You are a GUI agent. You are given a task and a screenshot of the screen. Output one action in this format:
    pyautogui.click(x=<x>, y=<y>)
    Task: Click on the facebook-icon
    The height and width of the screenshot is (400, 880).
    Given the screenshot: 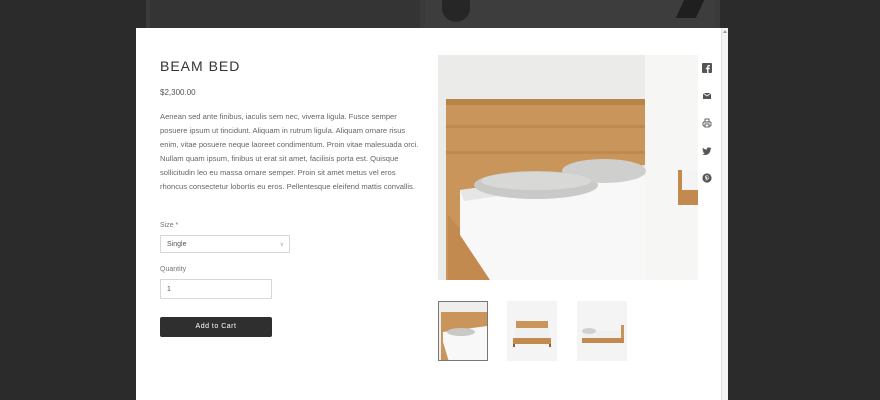 What is the action you would take?
    pyautogui.click(x=708, y=69)
    